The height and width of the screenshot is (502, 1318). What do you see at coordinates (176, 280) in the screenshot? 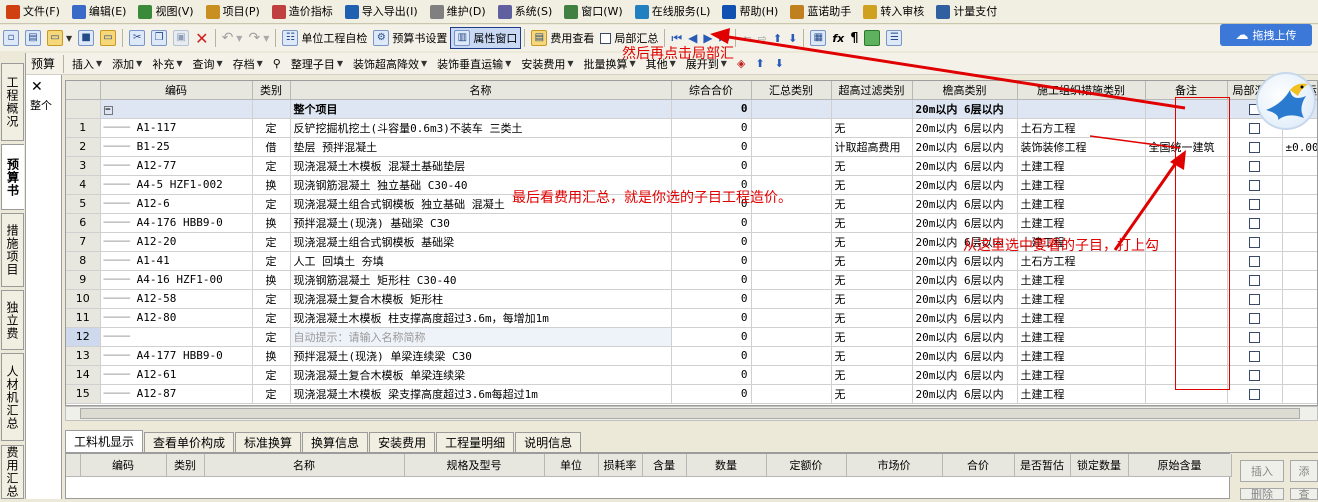
I see `code-cell: ──── A4-16 HZF1-00` at bounding box center [176, 280].